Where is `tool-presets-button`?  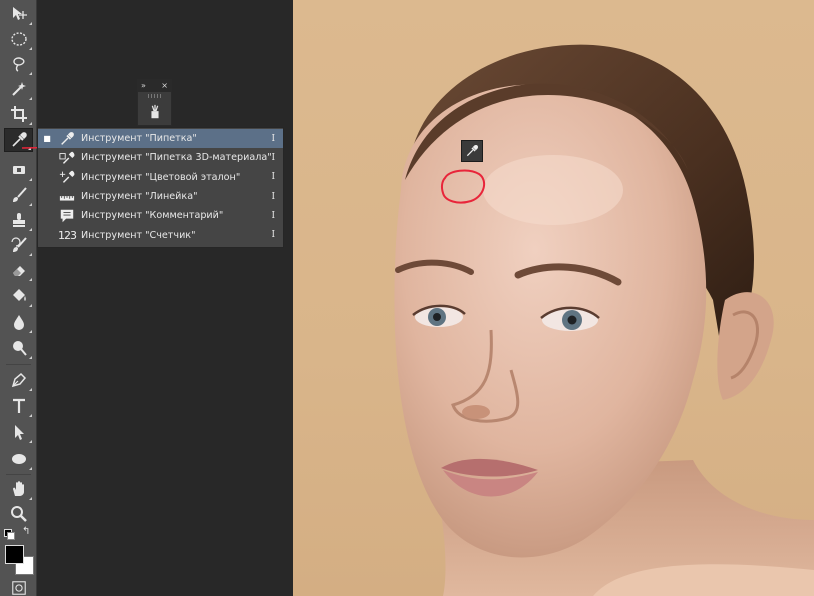
tool-presets-button is located at coordinates (154, 111).